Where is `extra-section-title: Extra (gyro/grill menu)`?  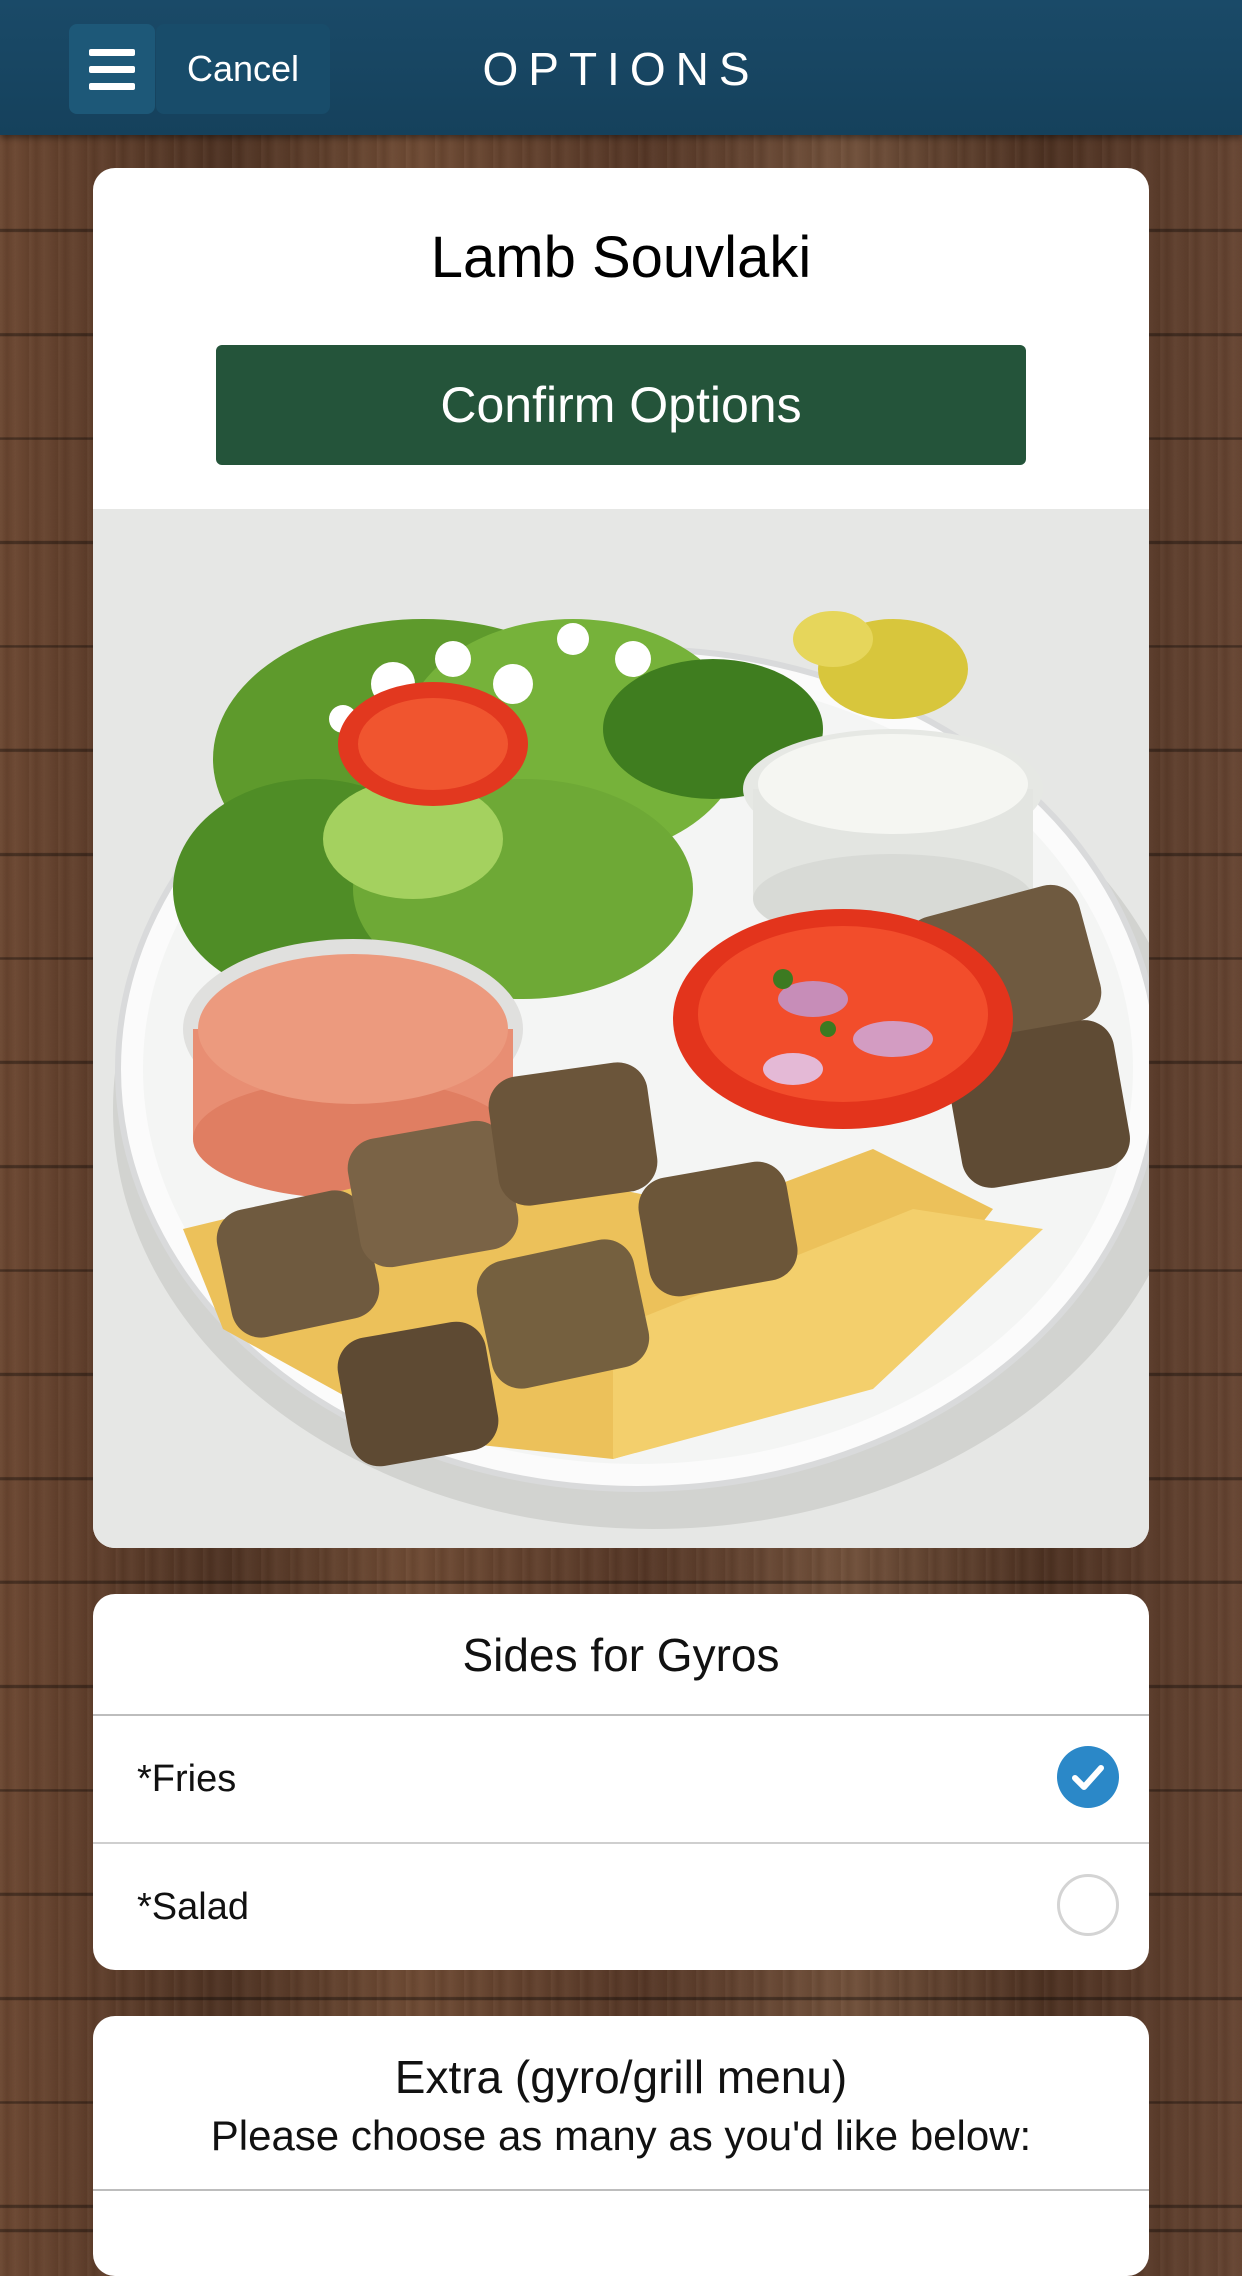 extra-section-title: Extra (gyro/grill menu) is located at coordinates (621, 2077).